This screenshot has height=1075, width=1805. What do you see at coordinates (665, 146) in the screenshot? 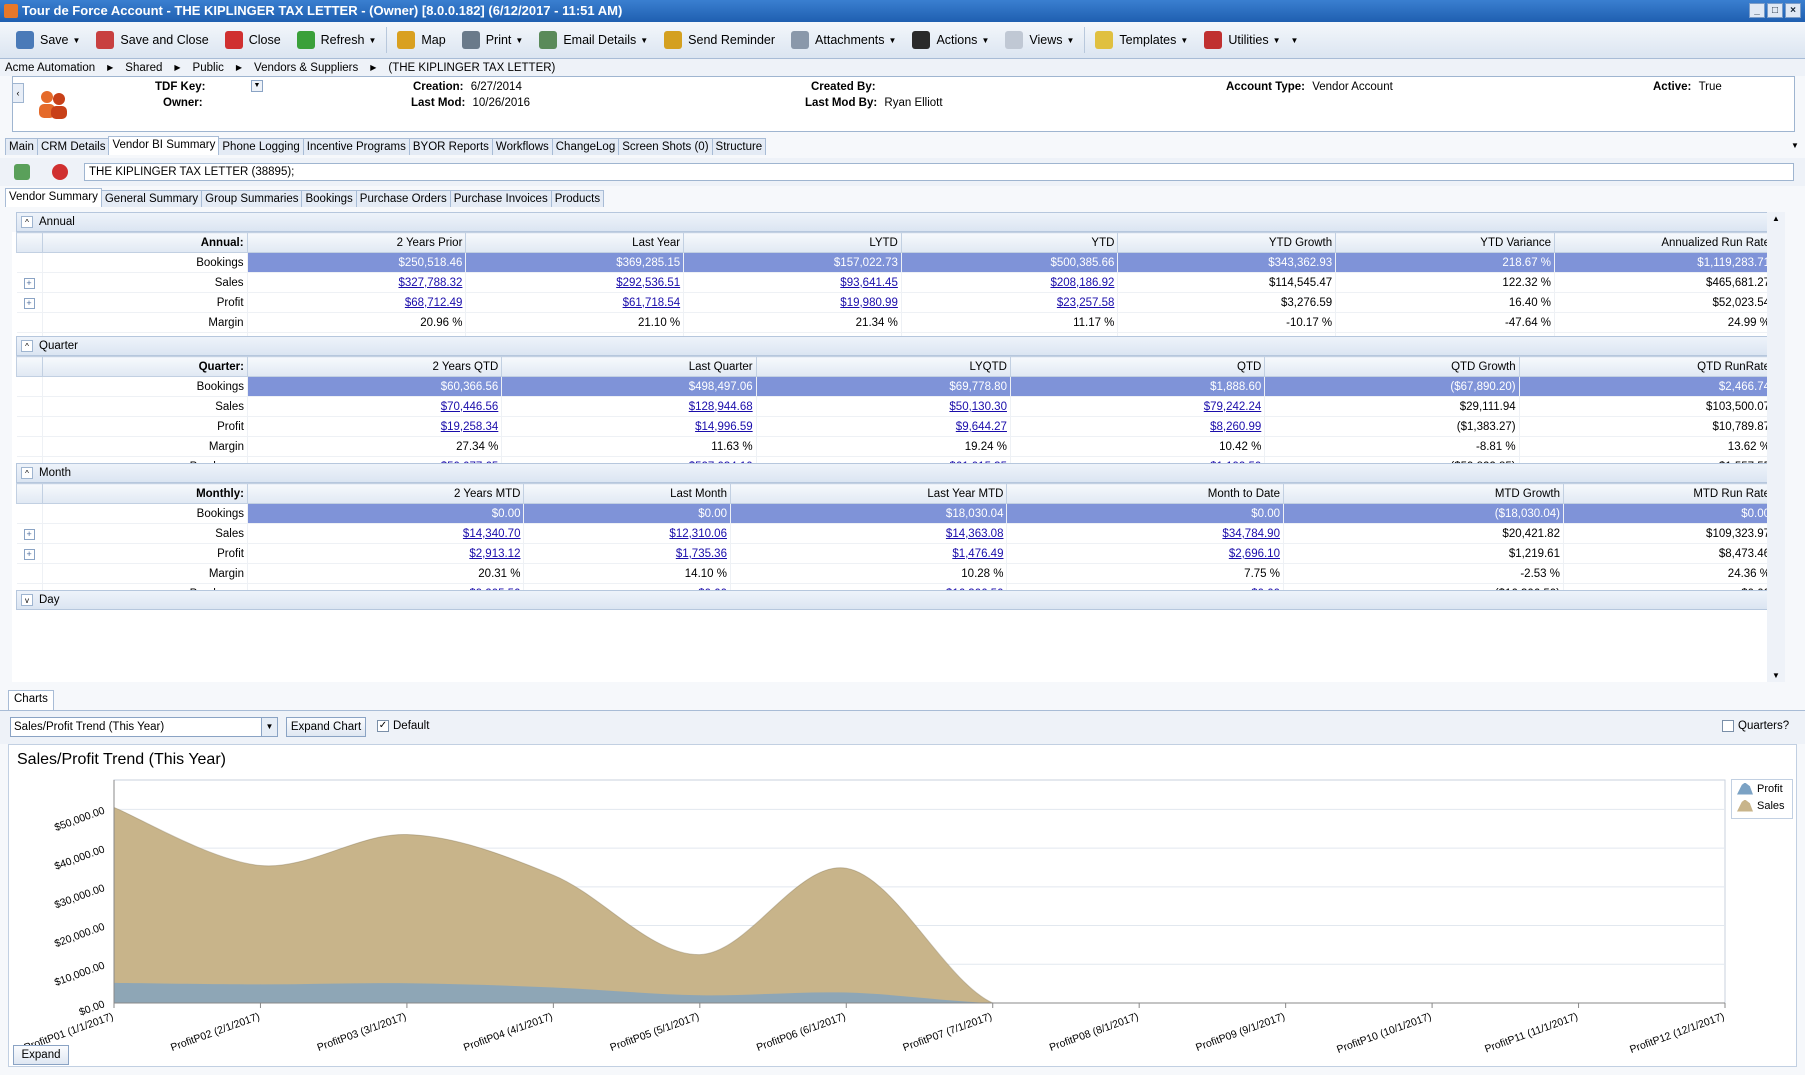
I see `tab-screen-shots-0: Screen Shots (0)` at bounding box center [665, 146].